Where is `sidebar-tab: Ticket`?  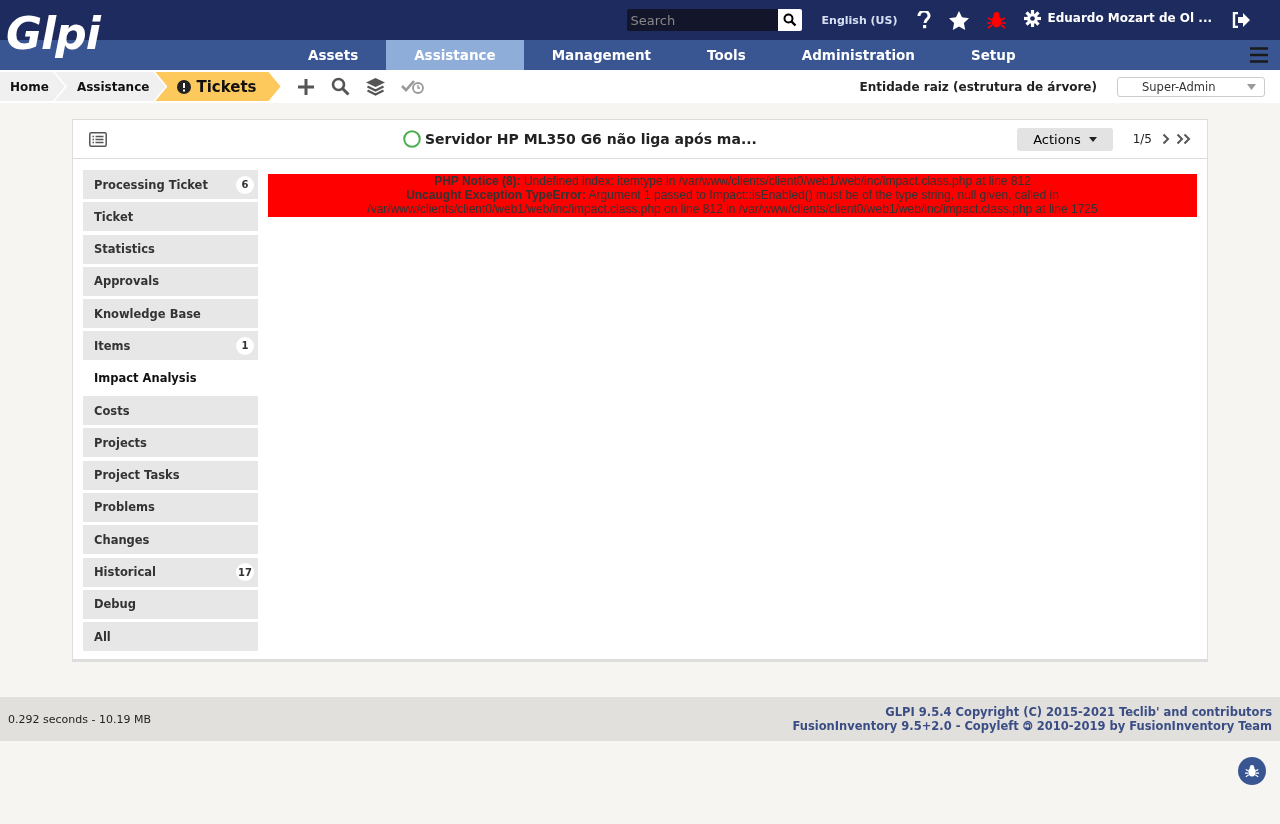 sidebar-tab: Ticket is located at coordinates (170, 217).